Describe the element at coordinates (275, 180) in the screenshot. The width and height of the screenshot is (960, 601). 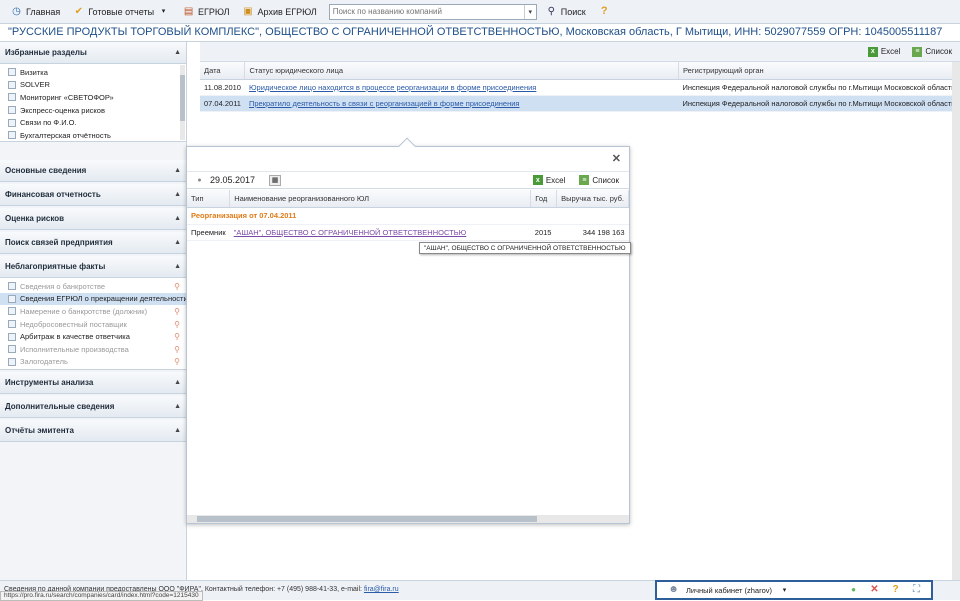
I see `calendar-icon: ▦` at that location.